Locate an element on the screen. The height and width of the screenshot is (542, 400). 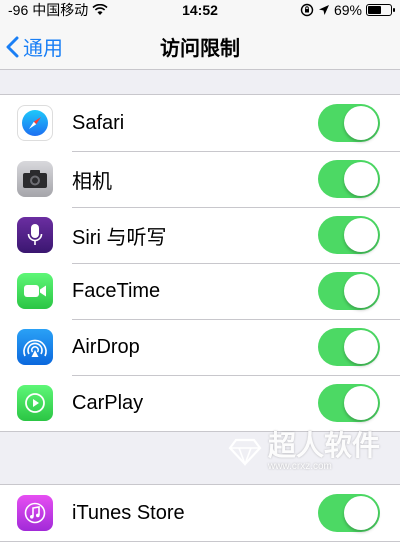
settings-row-camera: 相机 is located at coordinates (200, 179).